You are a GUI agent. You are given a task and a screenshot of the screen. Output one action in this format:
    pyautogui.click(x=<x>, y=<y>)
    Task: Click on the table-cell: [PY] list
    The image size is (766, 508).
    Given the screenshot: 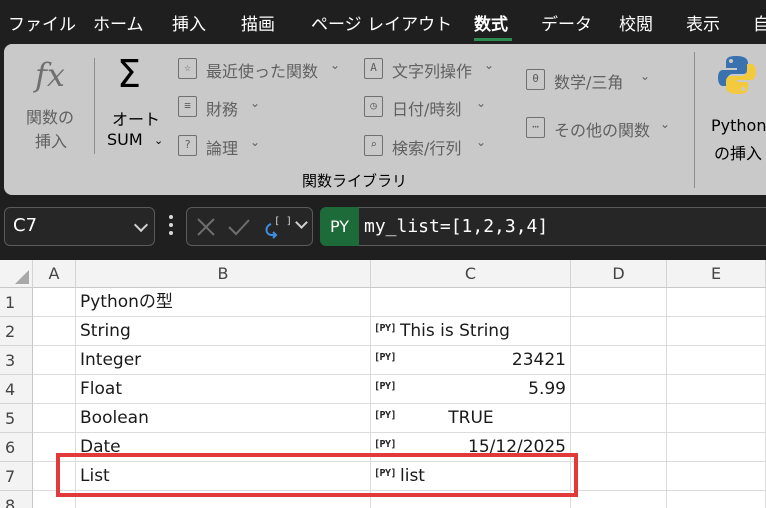 What is the action you would take?
    pyautogui.click(x=471, y=476)
    